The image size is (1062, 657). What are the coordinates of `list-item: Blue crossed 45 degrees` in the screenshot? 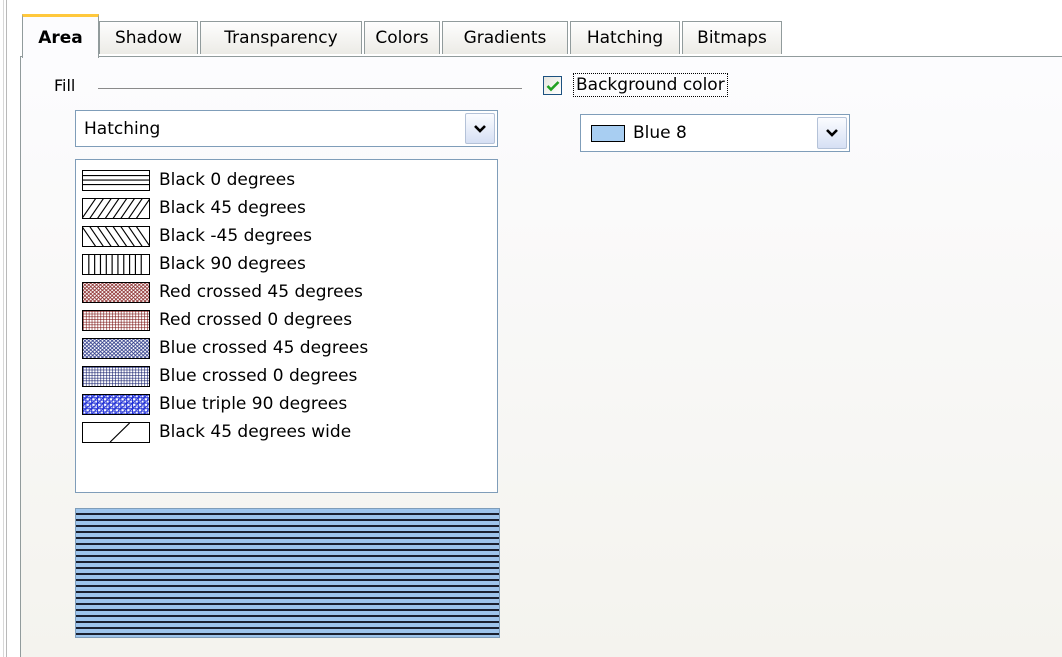 It's located at (286, 348).